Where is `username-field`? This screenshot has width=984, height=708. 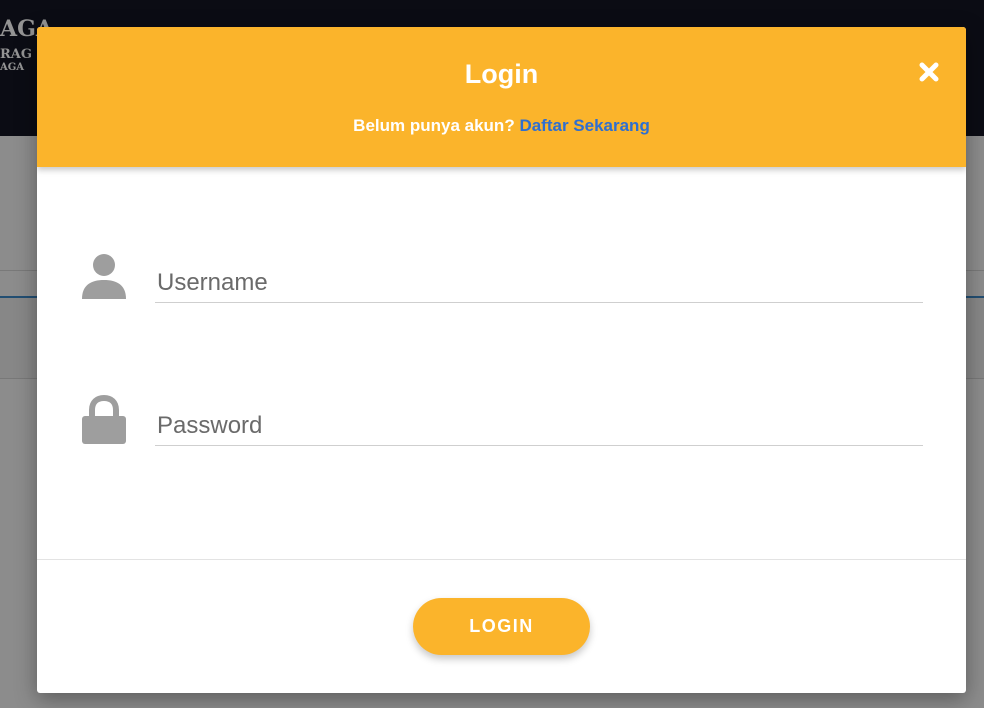
username-field is located at coordinates (539, 283).